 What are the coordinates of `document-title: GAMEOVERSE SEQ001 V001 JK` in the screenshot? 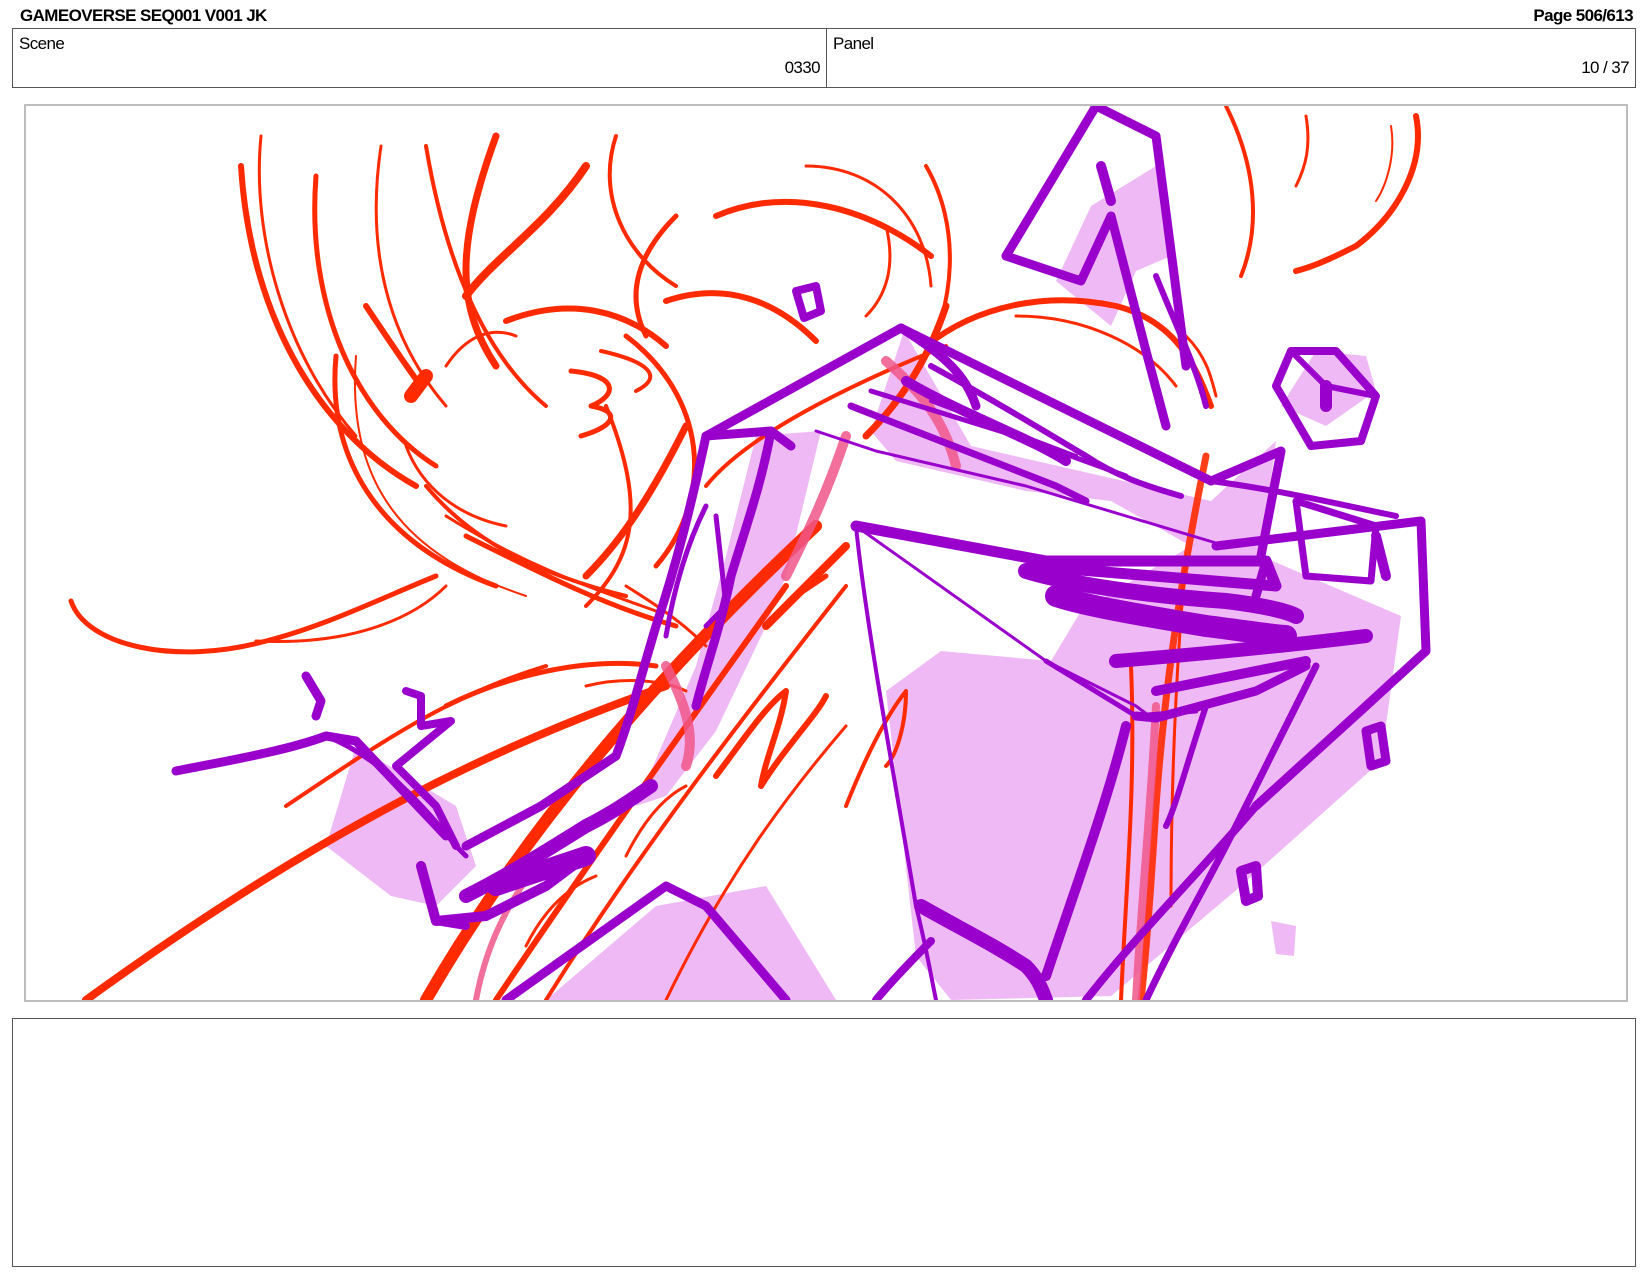 It's located at (143, 15).